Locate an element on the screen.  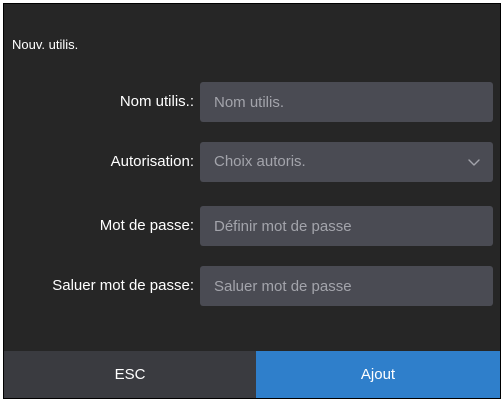
username-row: Nom utilis.: is located at coordinates (252, 102).